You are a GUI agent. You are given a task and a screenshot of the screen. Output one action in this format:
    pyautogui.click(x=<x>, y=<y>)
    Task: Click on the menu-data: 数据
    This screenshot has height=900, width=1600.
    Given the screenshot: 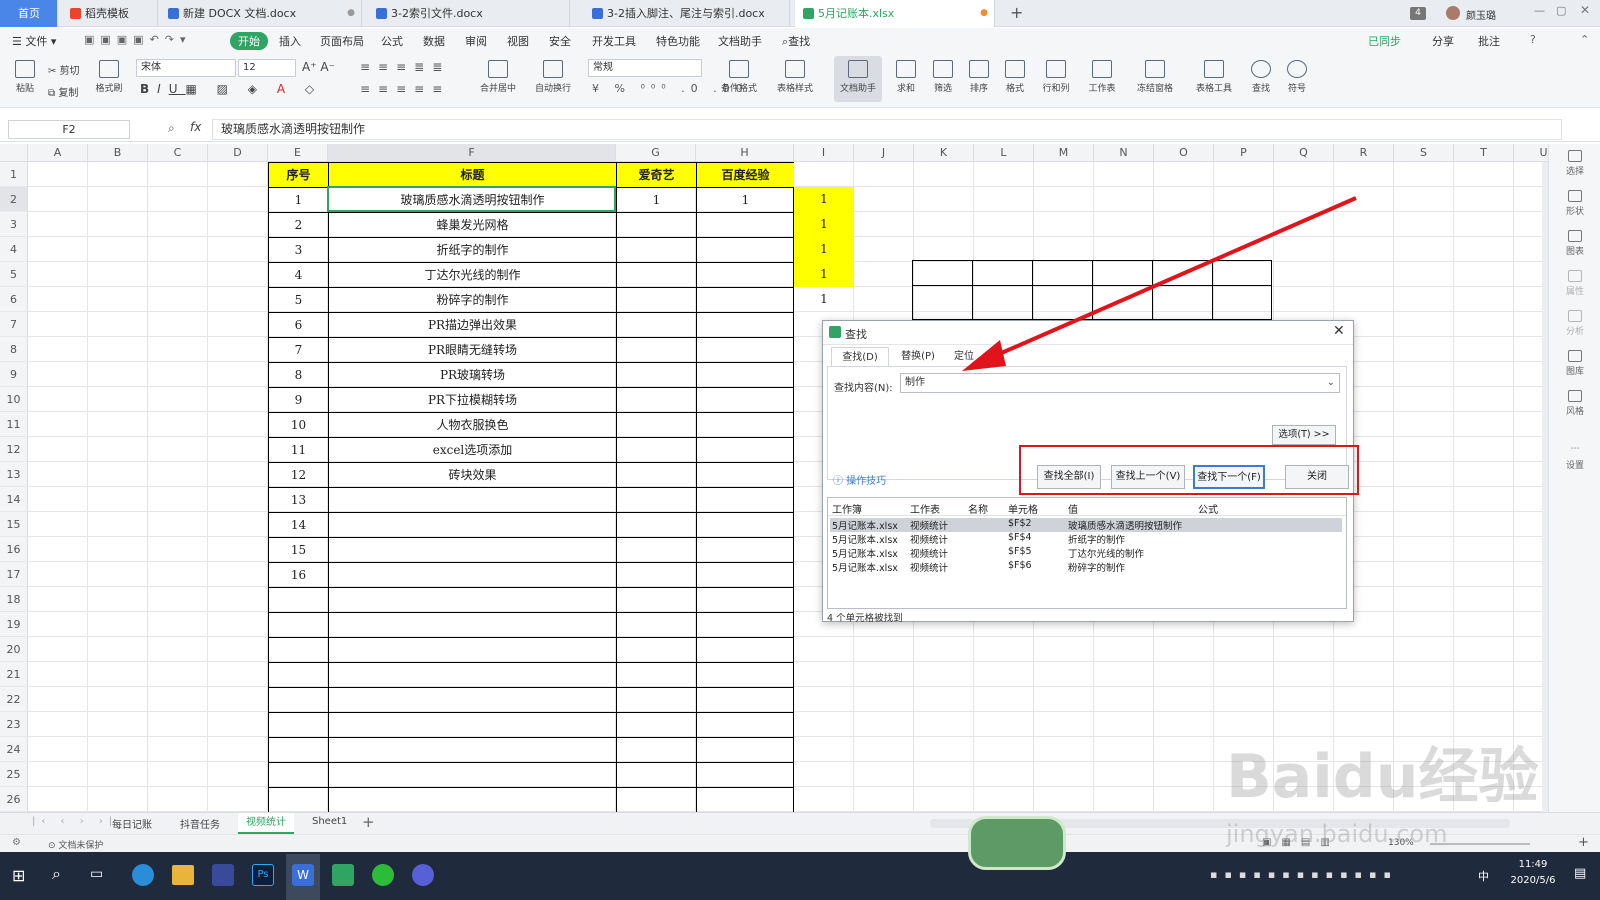 What is the action you would take?
    pyautogui.click(x=434, y=41)
    